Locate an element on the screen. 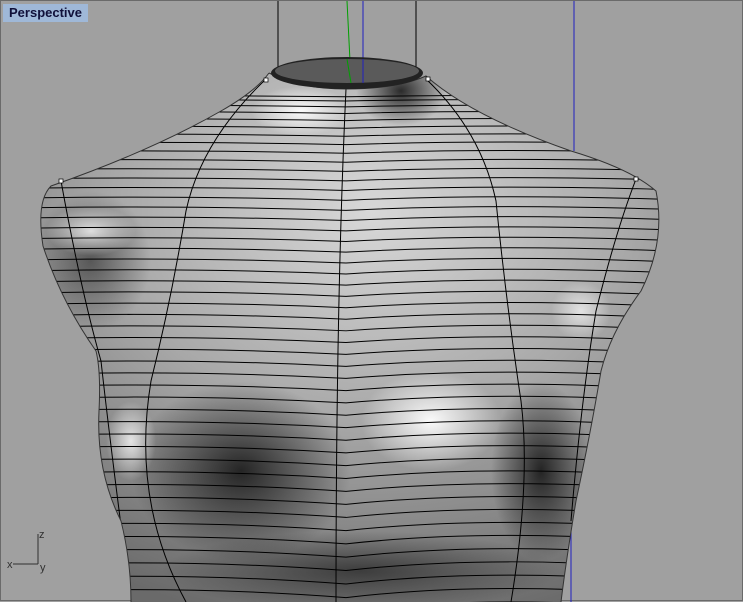 The height and width of the screenshot is (602, 743). axis-label-y: y is located at coordinates (43, 568).